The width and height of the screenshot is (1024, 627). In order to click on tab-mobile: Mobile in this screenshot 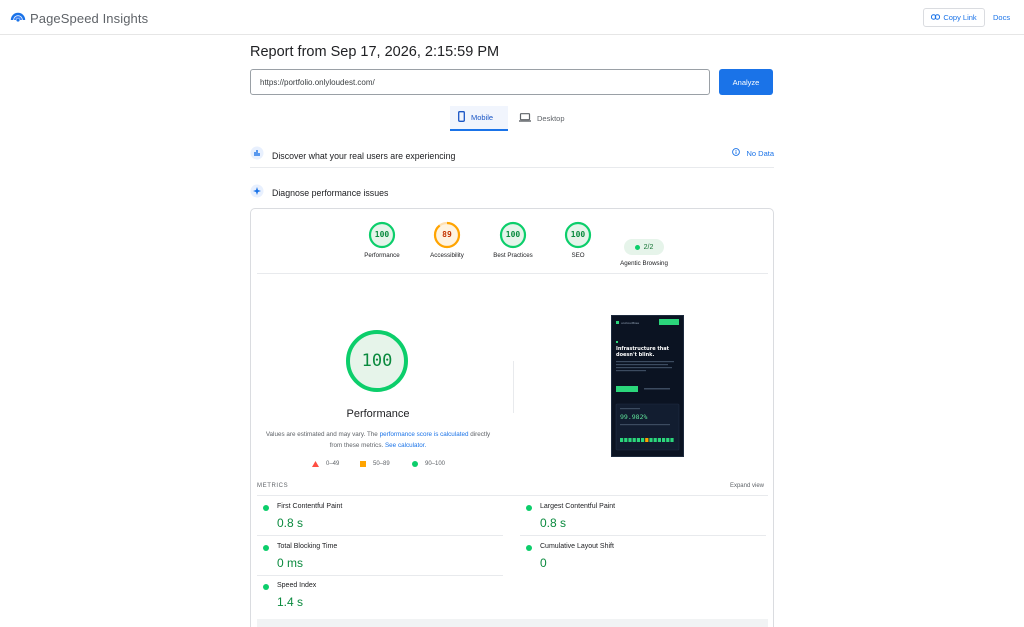, I will do `click(479, 118)`.